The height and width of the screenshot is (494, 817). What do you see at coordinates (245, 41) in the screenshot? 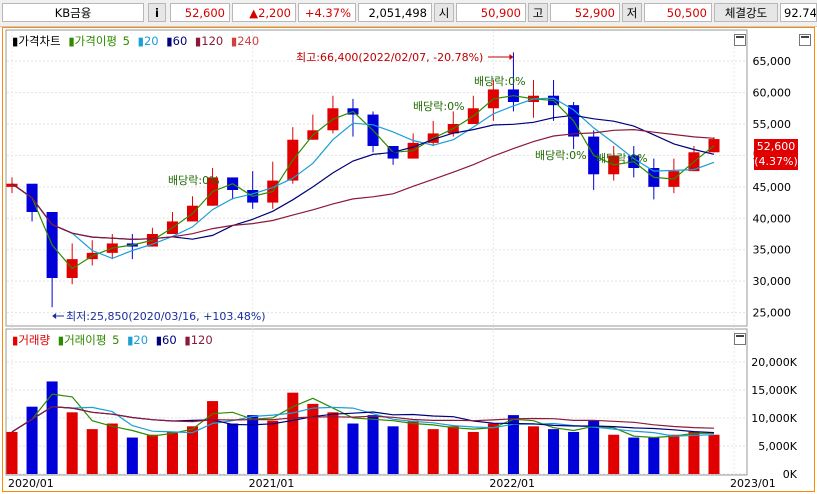
I see `legend-ma240: ▮240` at bounding box center [245, 41].